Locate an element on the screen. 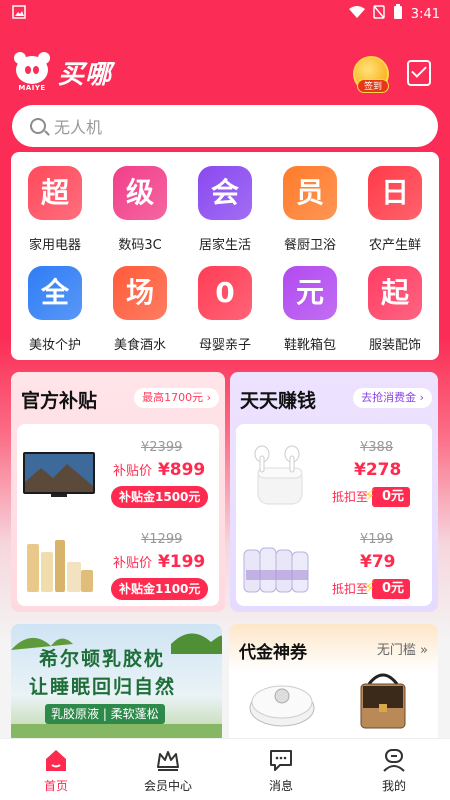 Image resolution: width=450 pixels, height=800 pixels. category-label: 家用电器 is located at coordinates (54, 245).